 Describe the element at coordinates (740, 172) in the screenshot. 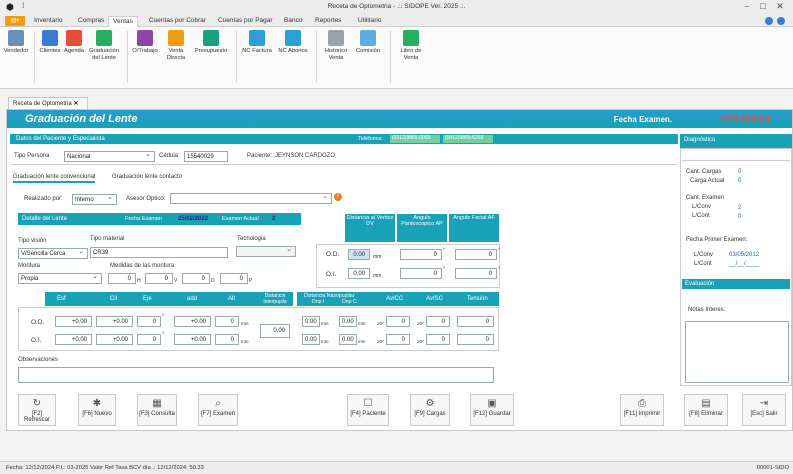

I see `cant-cargas: 0` at that location.